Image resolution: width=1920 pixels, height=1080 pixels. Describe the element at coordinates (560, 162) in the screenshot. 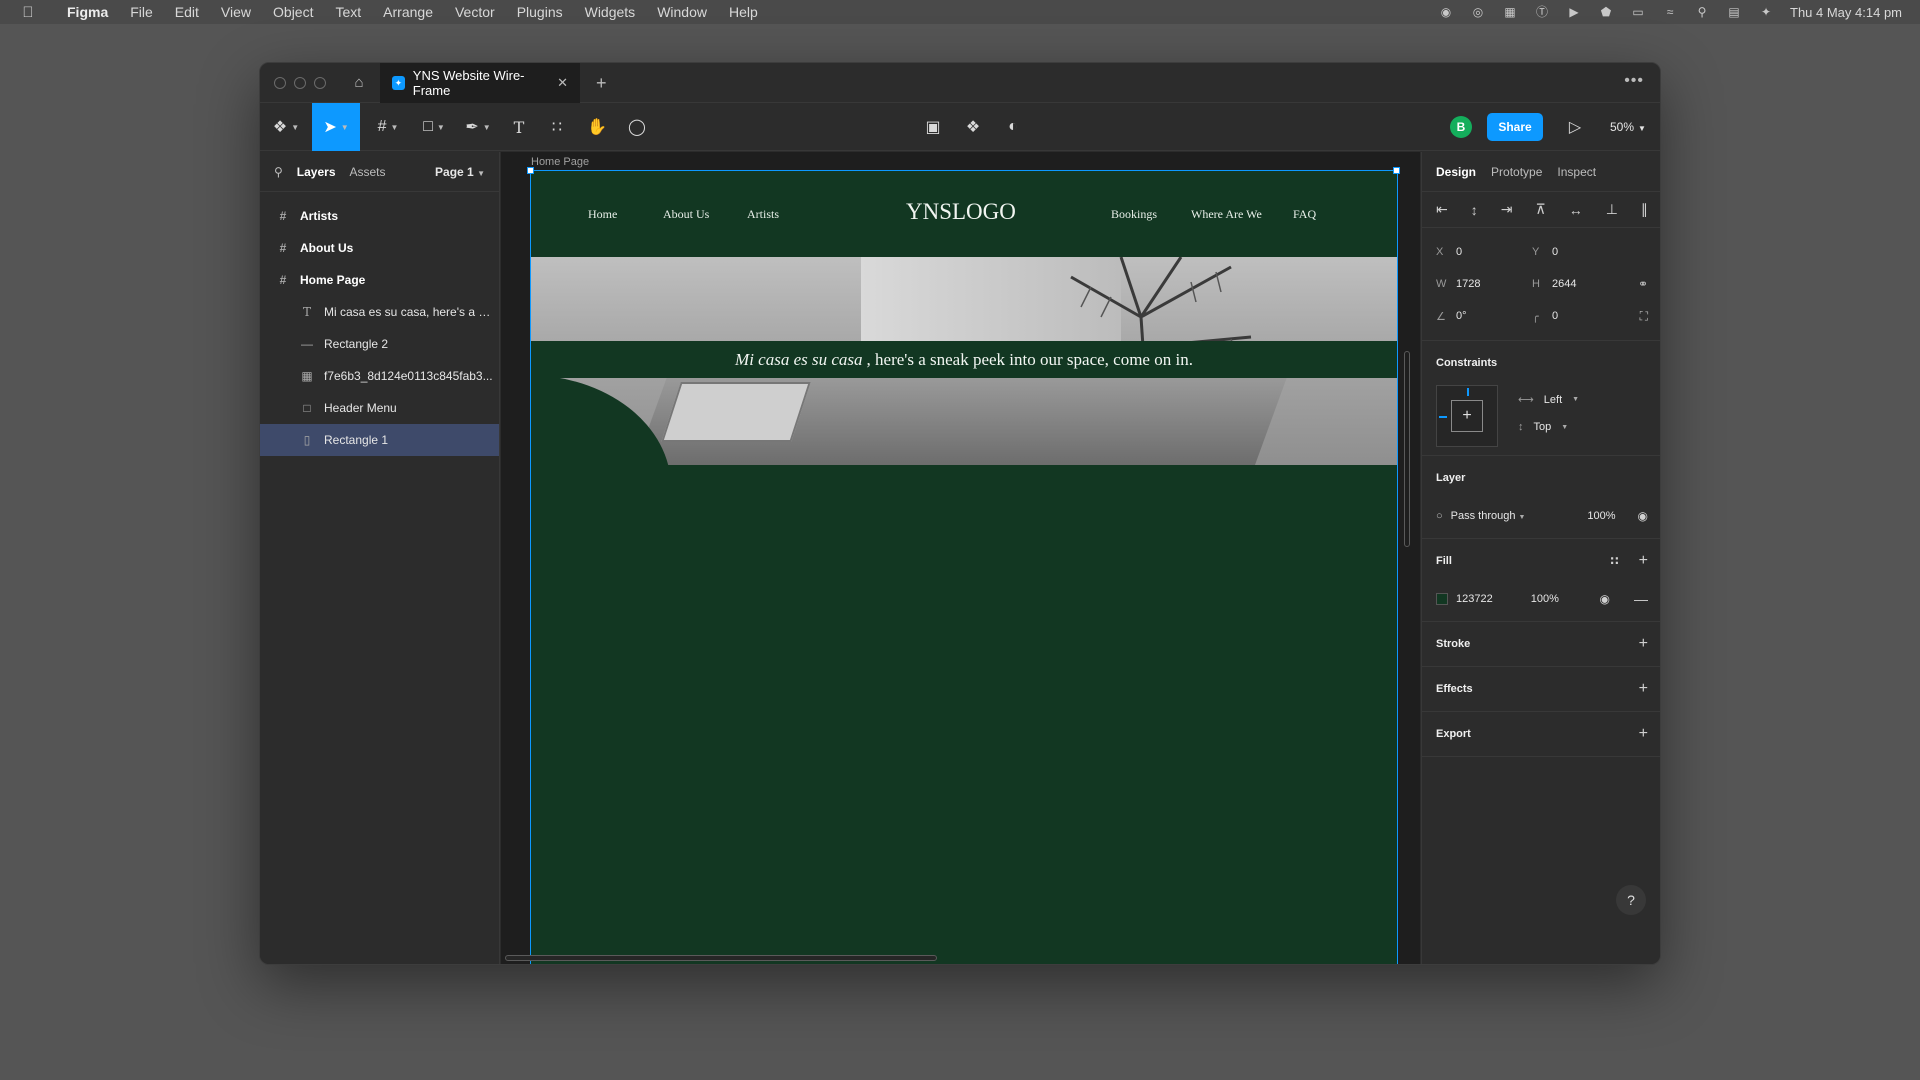

I see `frame-label: Home Page` at that location.